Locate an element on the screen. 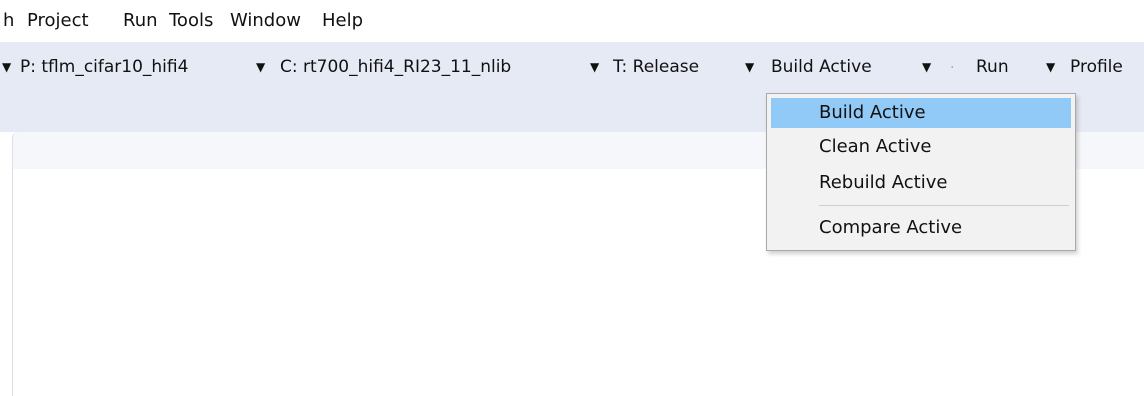  build-dropdown-arrow-icon: ▼ is located at coordinates (926, 67).